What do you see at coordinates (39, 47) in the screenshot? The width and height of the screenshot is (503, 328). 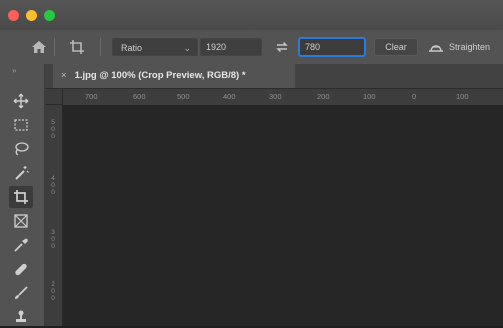 I see `home-icon` at bounding box center [39, 47].